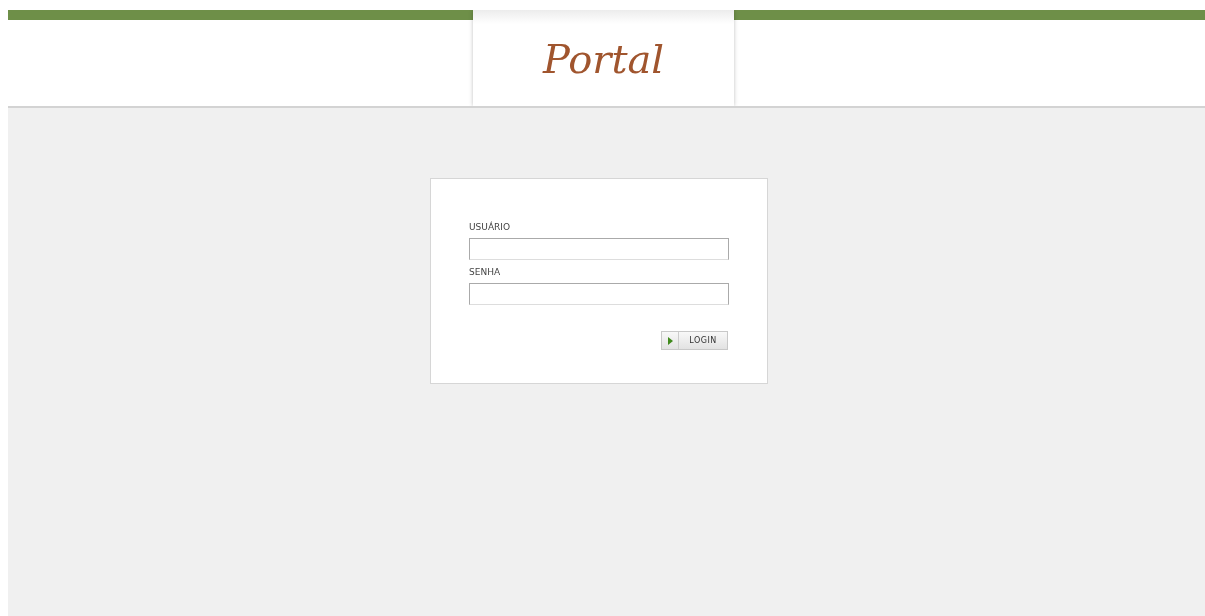  Describe the element at coordinates (485, 272) in the screenshot. I see `field-label: SENHA` at that location.